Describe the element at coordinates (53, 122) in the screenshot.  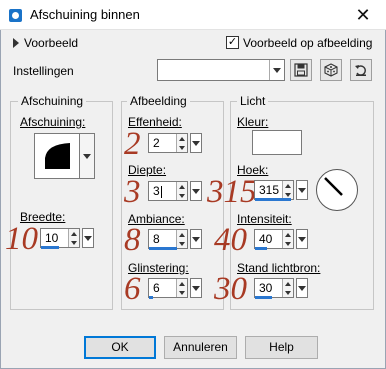
I see `bevel-shape-label: Afschuining:` at that location.